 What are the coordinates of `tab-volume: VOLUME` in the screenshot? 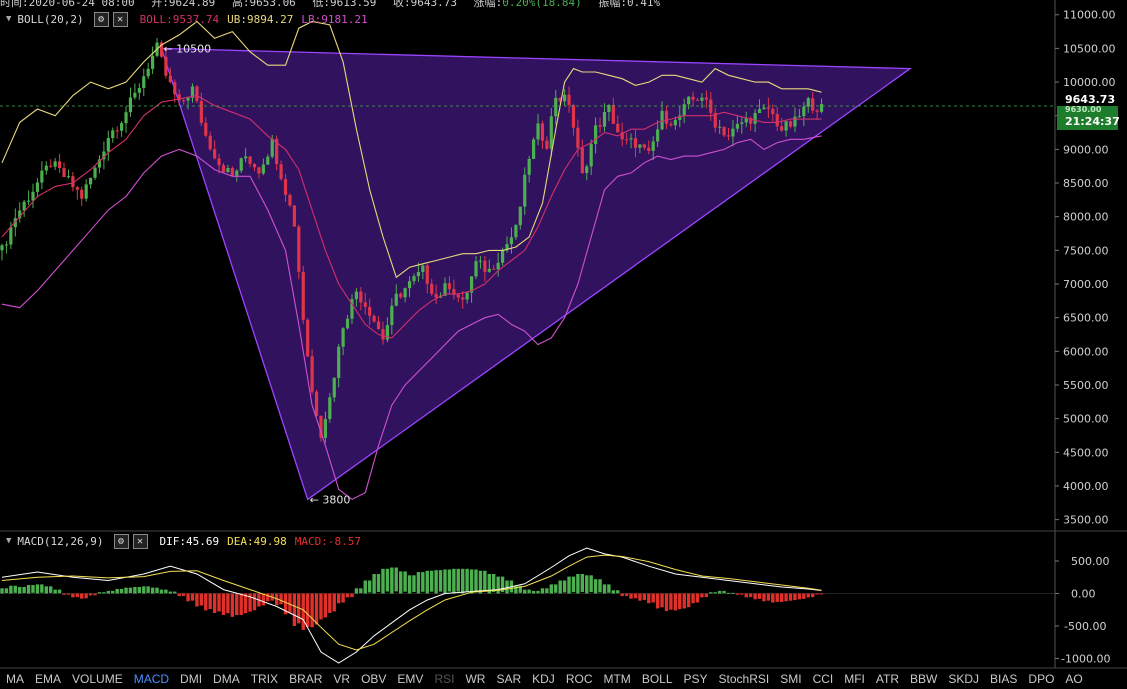 It's located at (97, 679).